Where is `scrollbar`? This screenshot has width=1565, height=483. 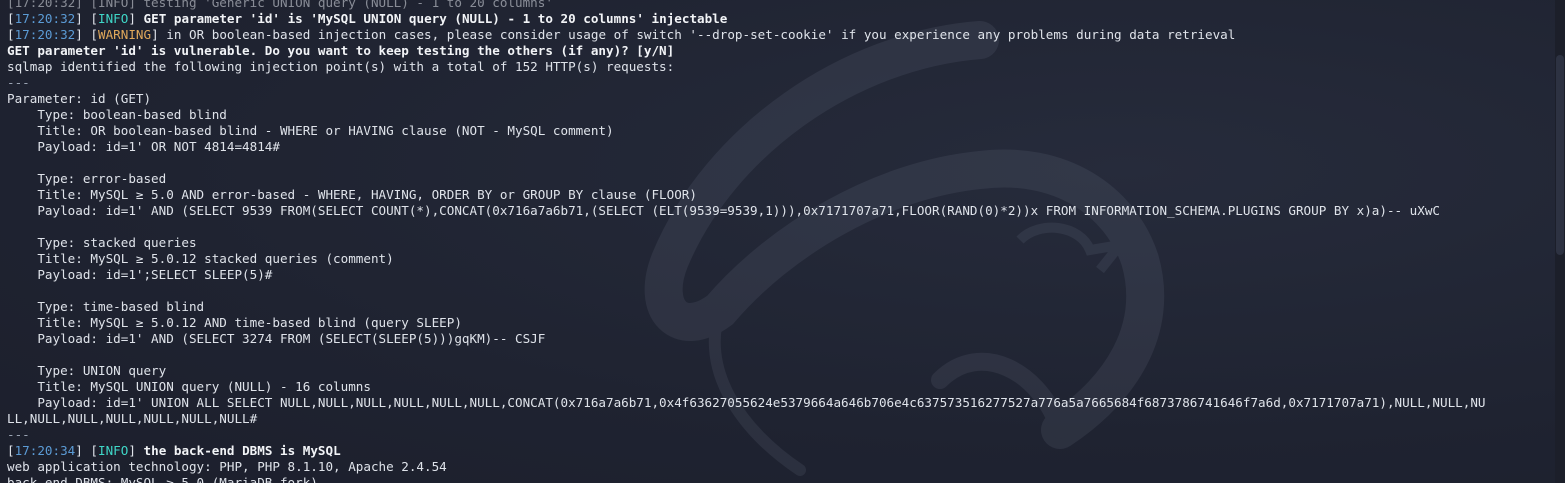
scrollbar is located at coordinates (1560, 241).